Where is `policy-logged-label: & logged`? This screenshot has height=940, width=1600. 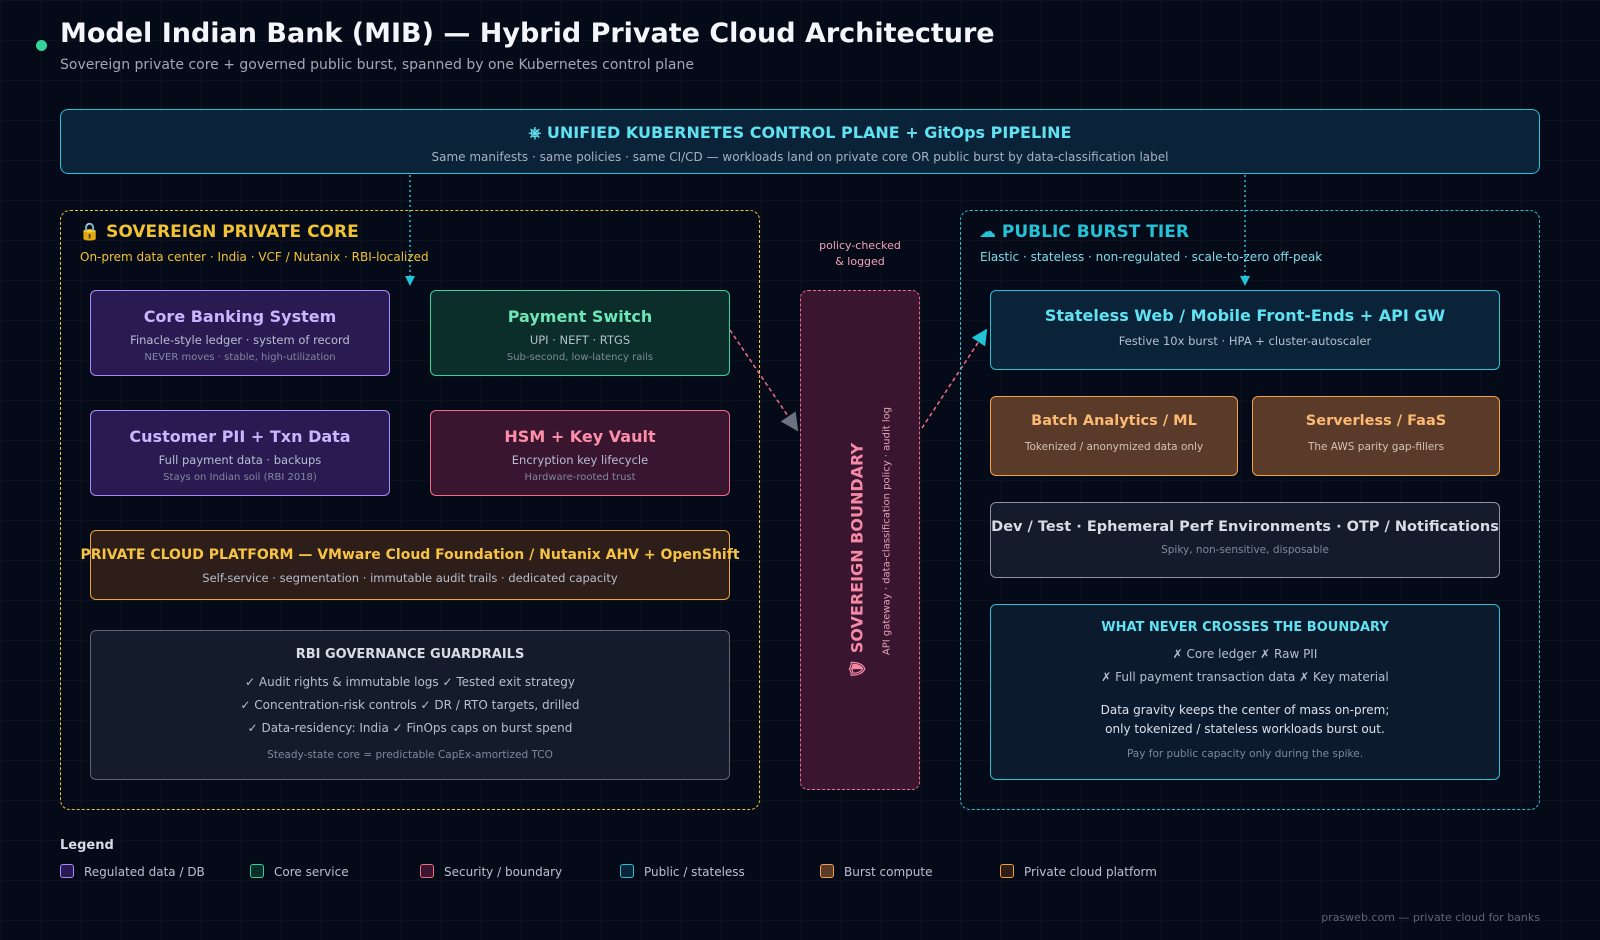
policy-logged-label: & logged is located at coordinates (860, 261).